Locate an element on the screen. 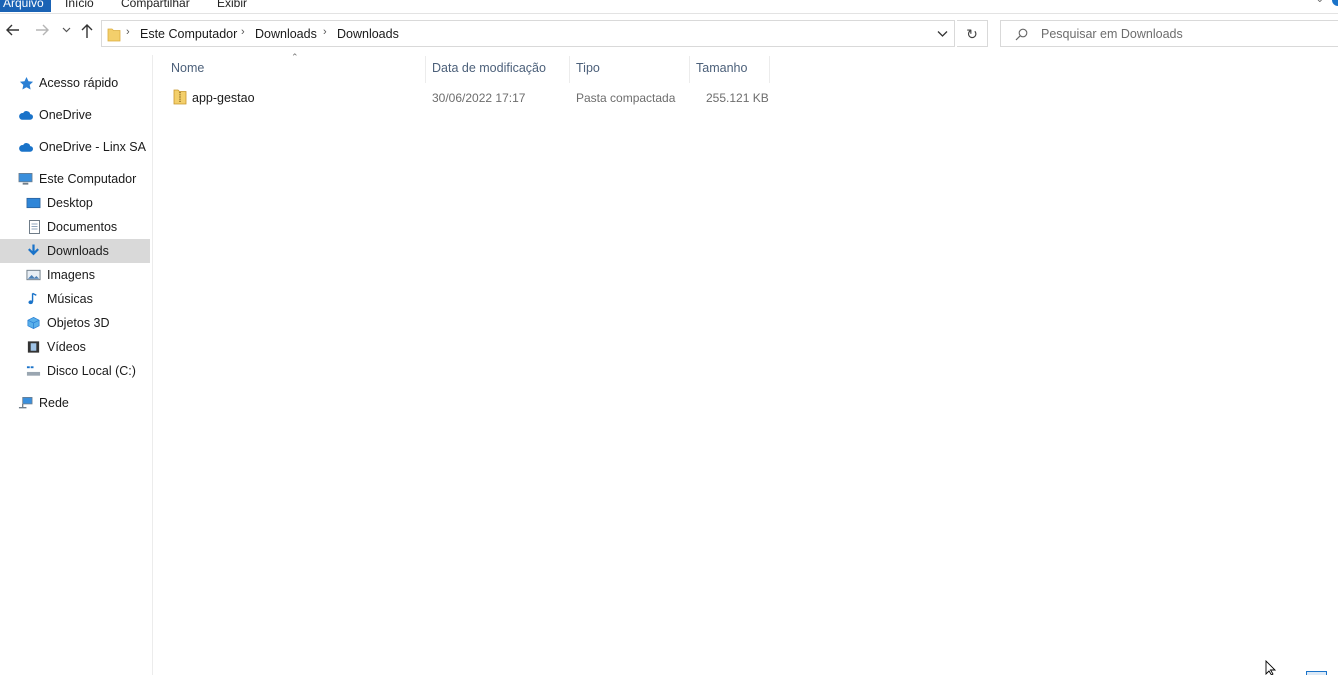  sidebar-item-label: Documentos is located at coordinates (82, 227).